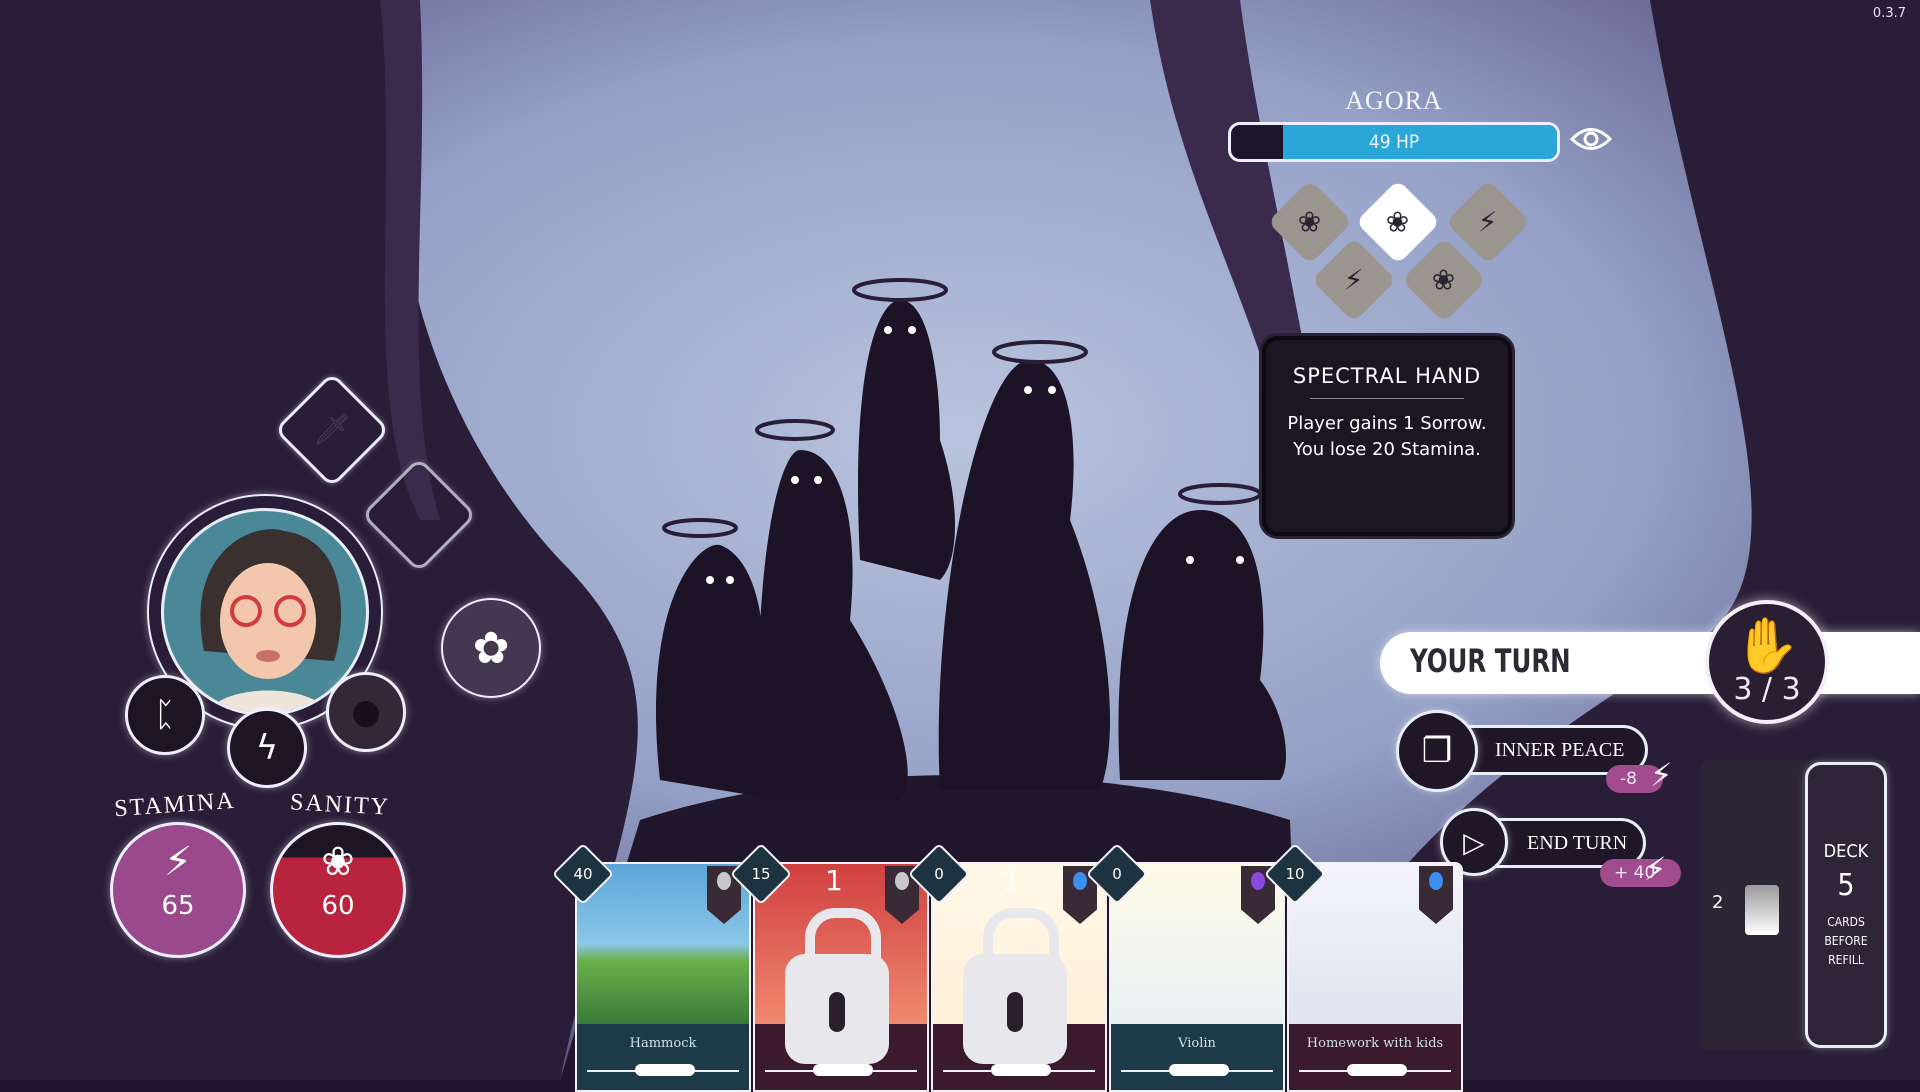  Describe the element at coordinates (1591, 141) in the screenshot. I see `eye-icon` at that location.